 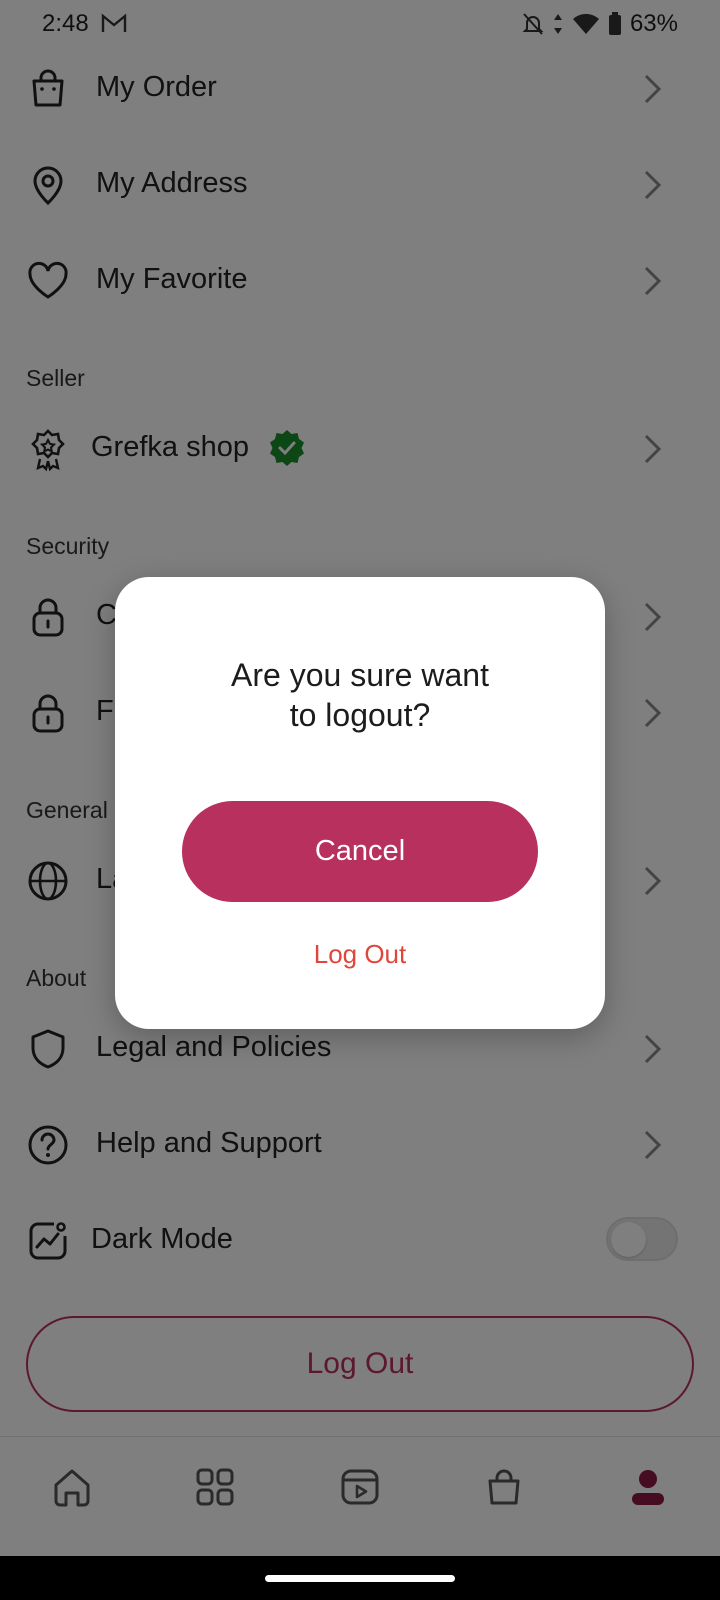 I want to click on confirm-logout-button: Log Out, so click(x=360, y=954).